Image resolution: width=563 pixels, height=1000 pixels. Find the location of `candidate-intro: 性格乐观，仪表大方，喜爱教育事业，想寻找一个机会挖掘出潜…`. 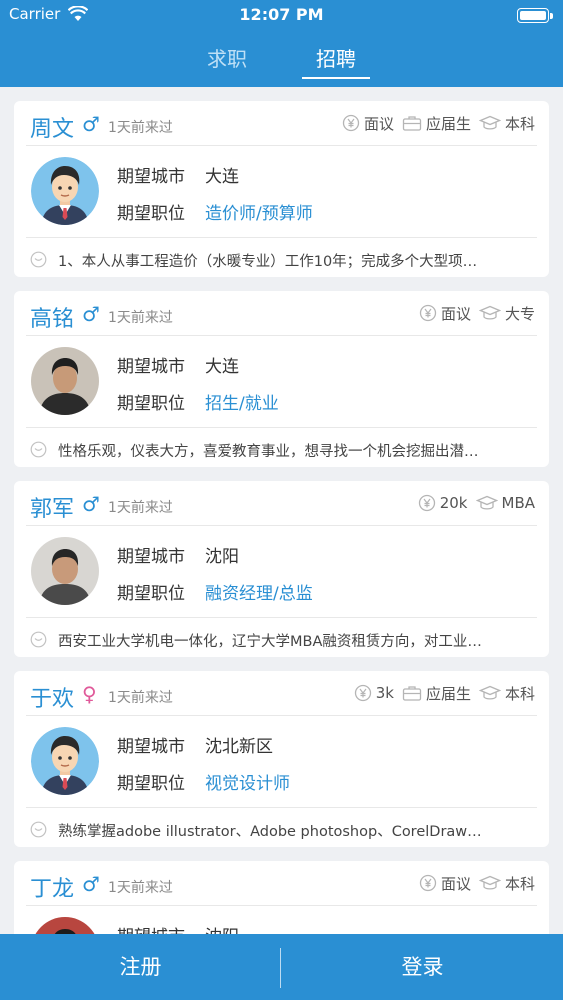

candidate-intro: 性格乐观，仪表大方，喜爱教育事业，想寻找一个机会挖掘出潜… is located at coordinates (268, 452).